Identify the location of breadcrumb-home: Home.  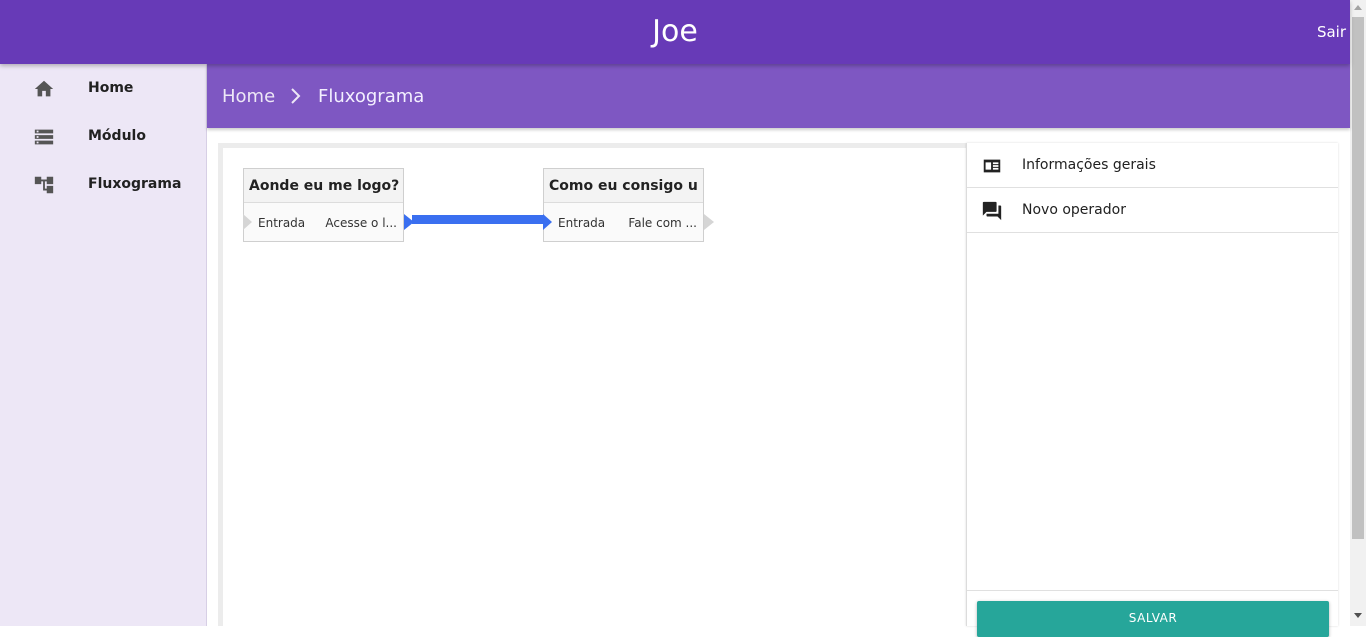
(248, 97).